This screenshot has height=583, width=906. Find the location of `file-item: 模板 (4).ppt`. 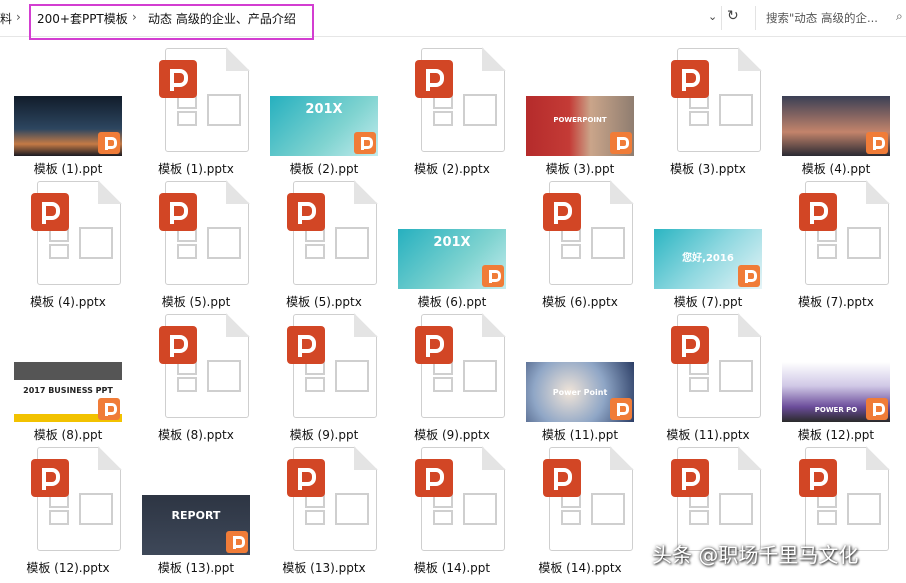

file-item: 模板 (4).ppt is located at coordinates (836, 114).